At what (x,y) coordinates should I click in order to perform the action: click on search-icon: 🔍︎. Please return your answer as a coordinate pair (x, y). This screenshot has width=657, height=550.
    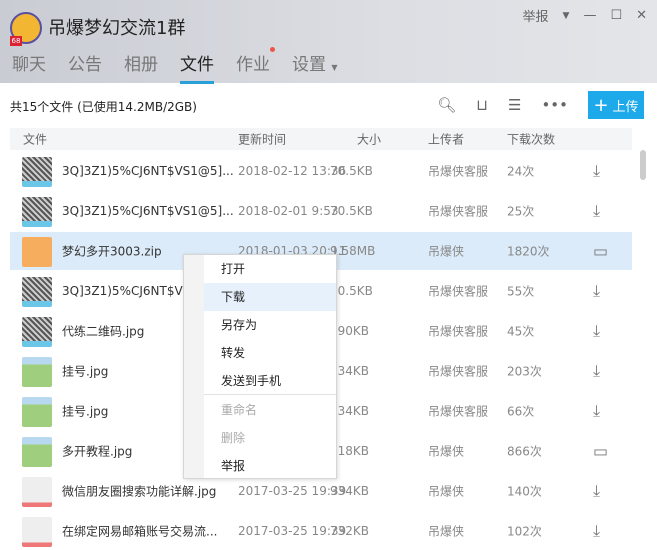
    Looking at the image, I should click on (446, 105).